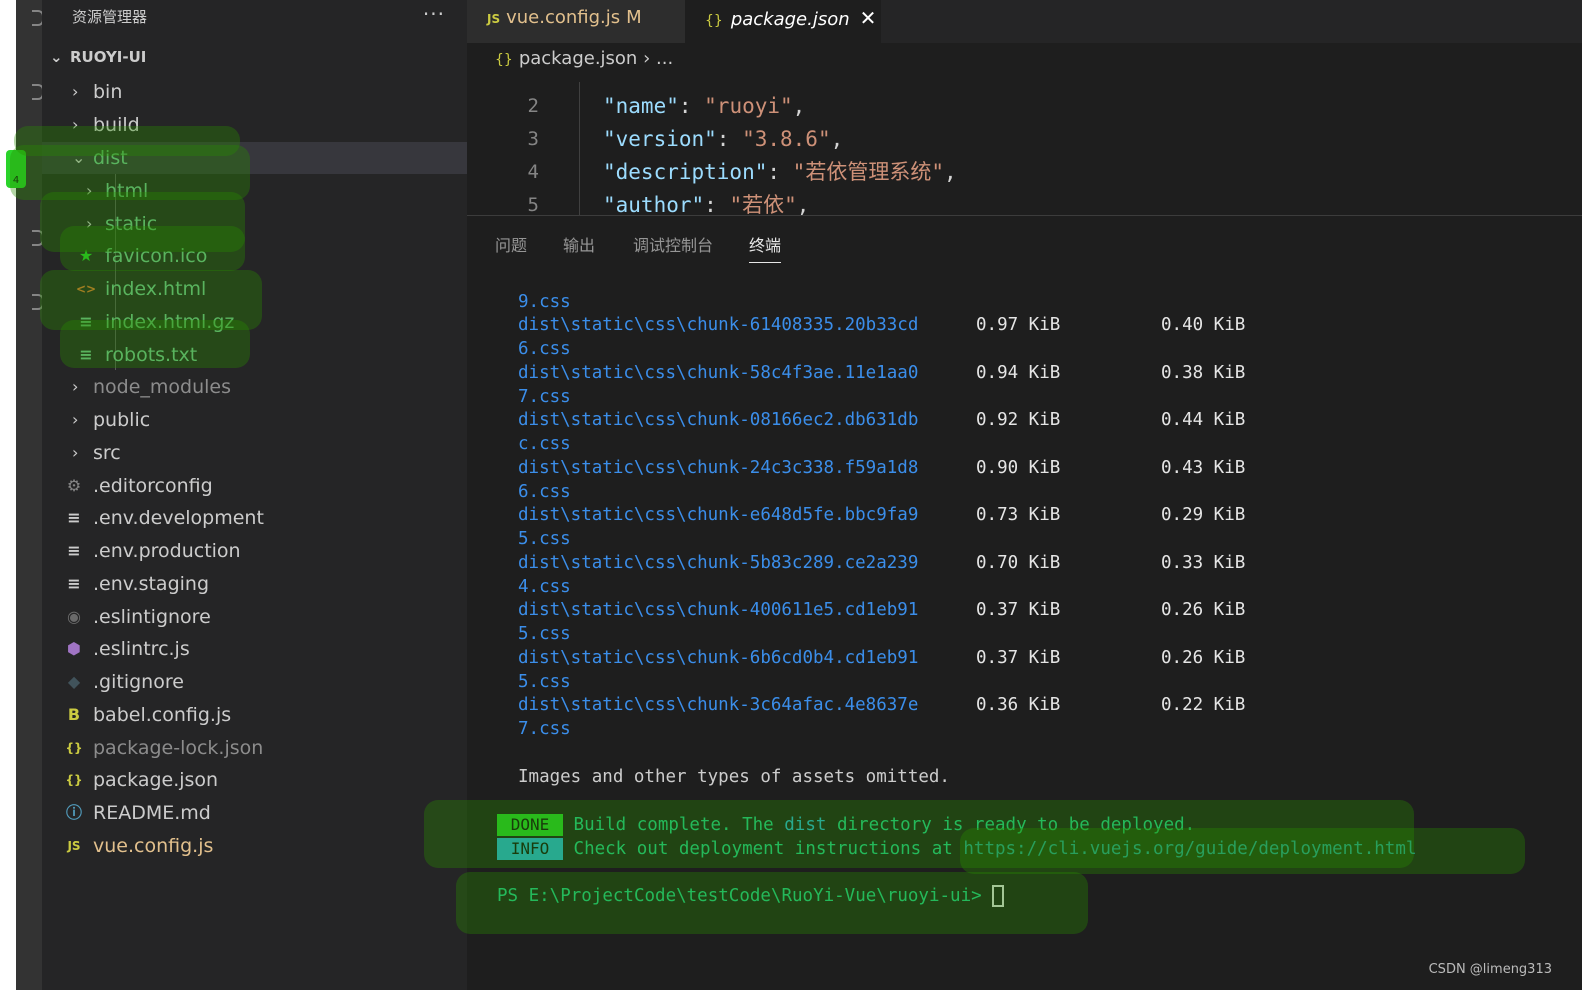  I want to click on tree-item: ◉ .eslintignore, so click(254, 617).